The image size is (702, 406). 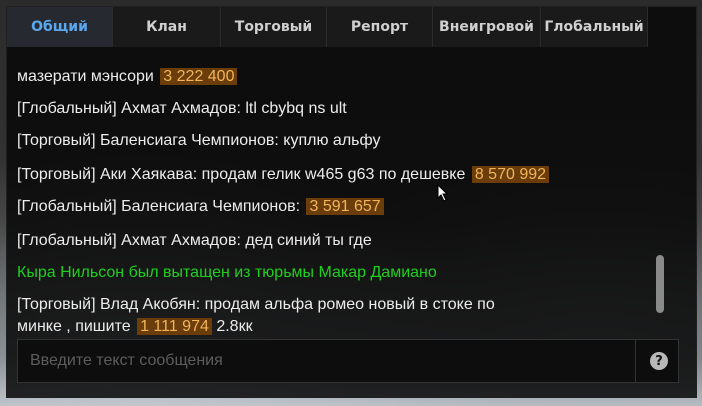 What do you see at coordinates (594, 27) in the screenshot?
I see `tab-global: Глобальный` at bounding box center [594, 27].